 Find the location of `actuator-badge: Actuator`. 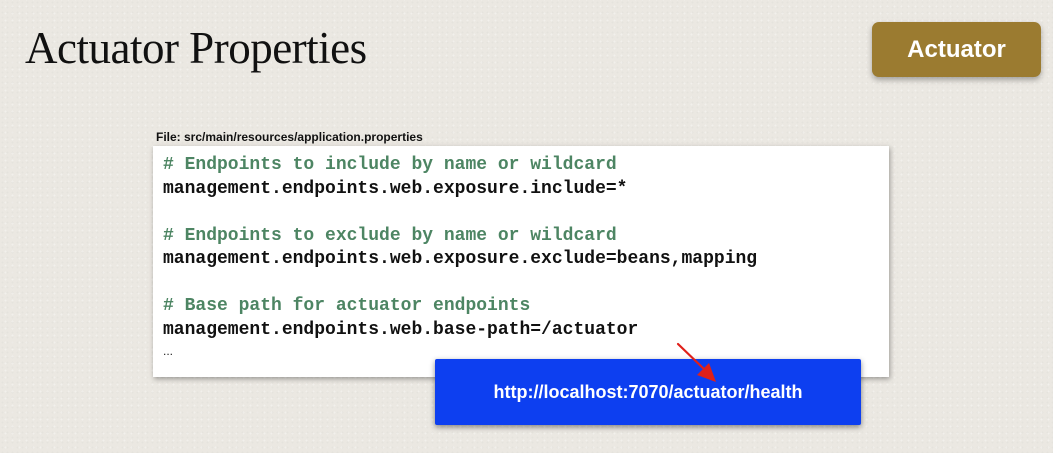

actuator-badge: Actuator is located at coordinates (956, 49).